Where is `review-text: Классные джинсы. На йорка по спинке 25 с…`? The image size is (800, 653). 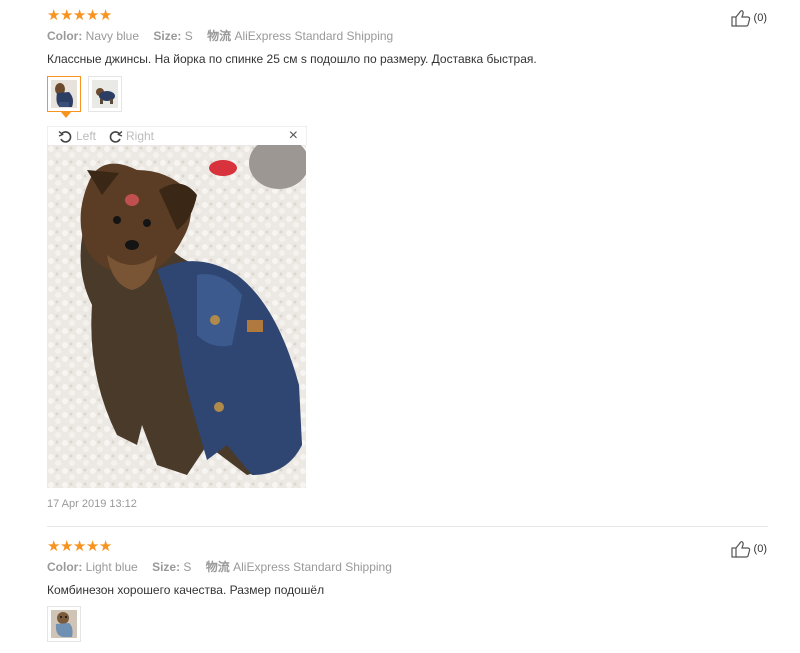 review-text: Классные джинсы. На йорка по спинке 25 с… is located at coordinates (292, 59).